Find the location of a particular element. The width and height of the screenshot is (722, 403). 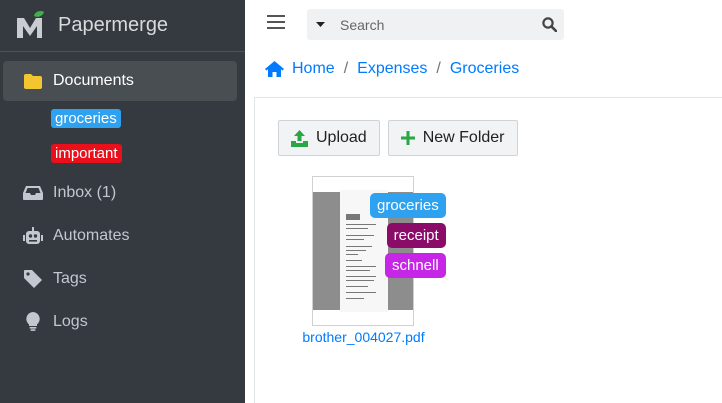

search-bar is located at coordinates (435, 24).